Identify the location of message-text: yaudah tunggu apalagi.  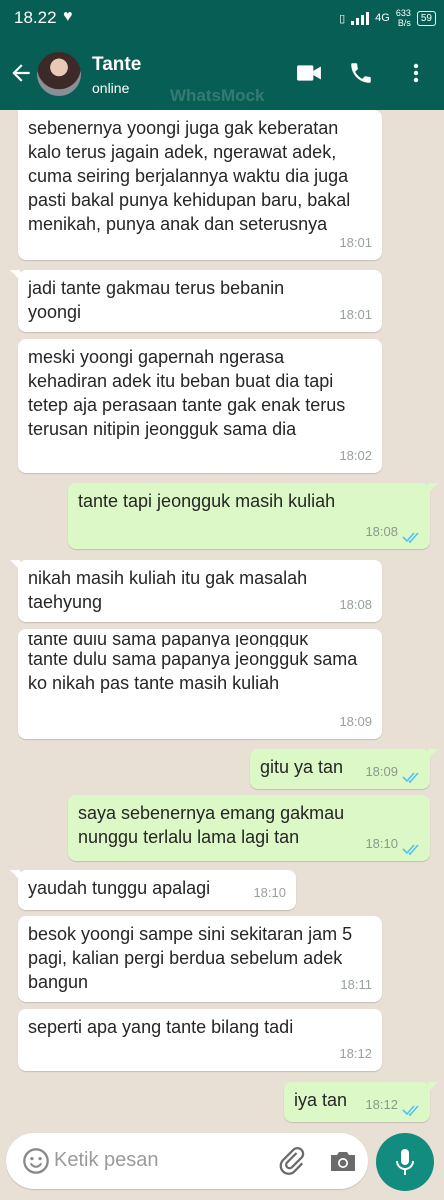
(119, 888).